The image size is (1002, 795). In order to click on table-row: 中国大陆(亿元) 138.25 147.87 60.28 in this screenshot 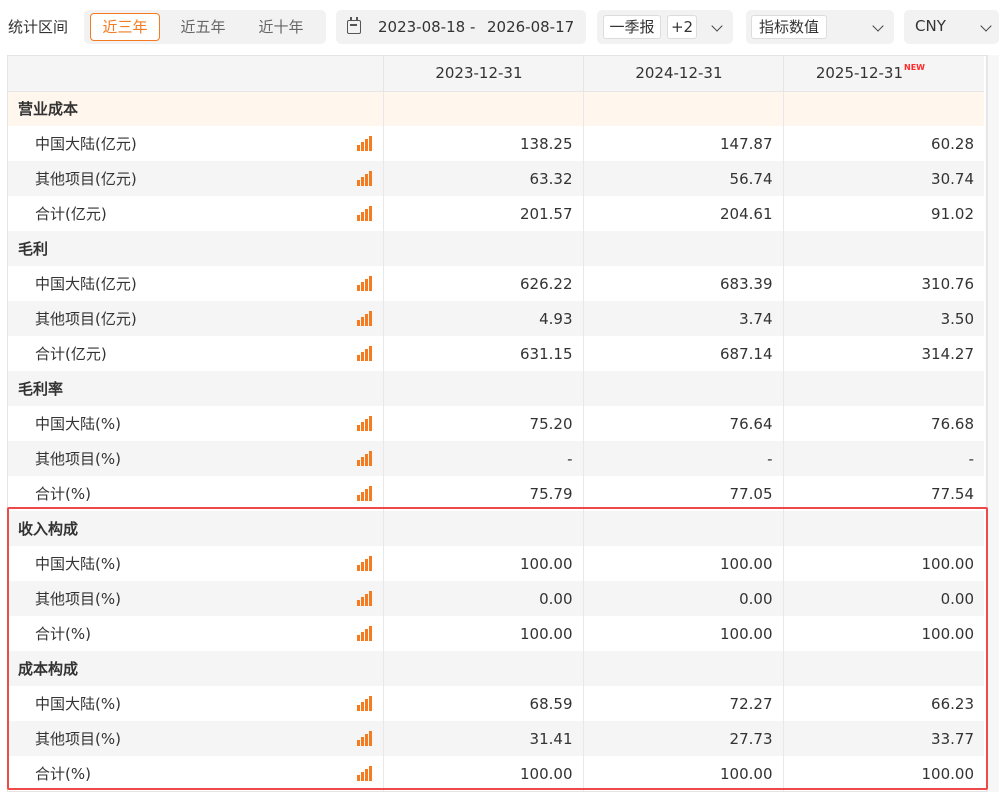, I will do `click(496, 143)`.